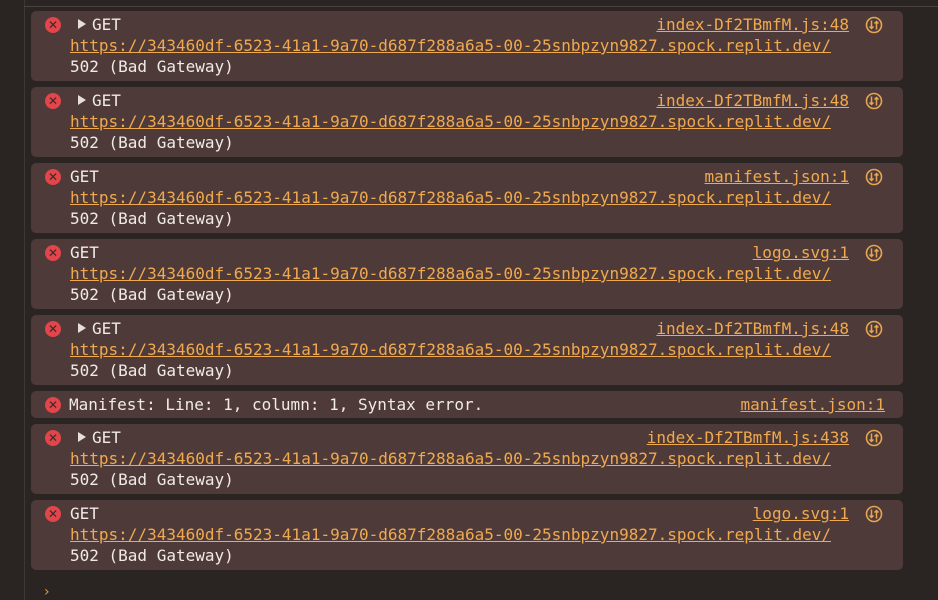 The width and height of the screenshot is (938, 600). What do you see at coordinates (12, 300) in the screenshot?
I see `console-gutter` at bounding box center [12, 300].